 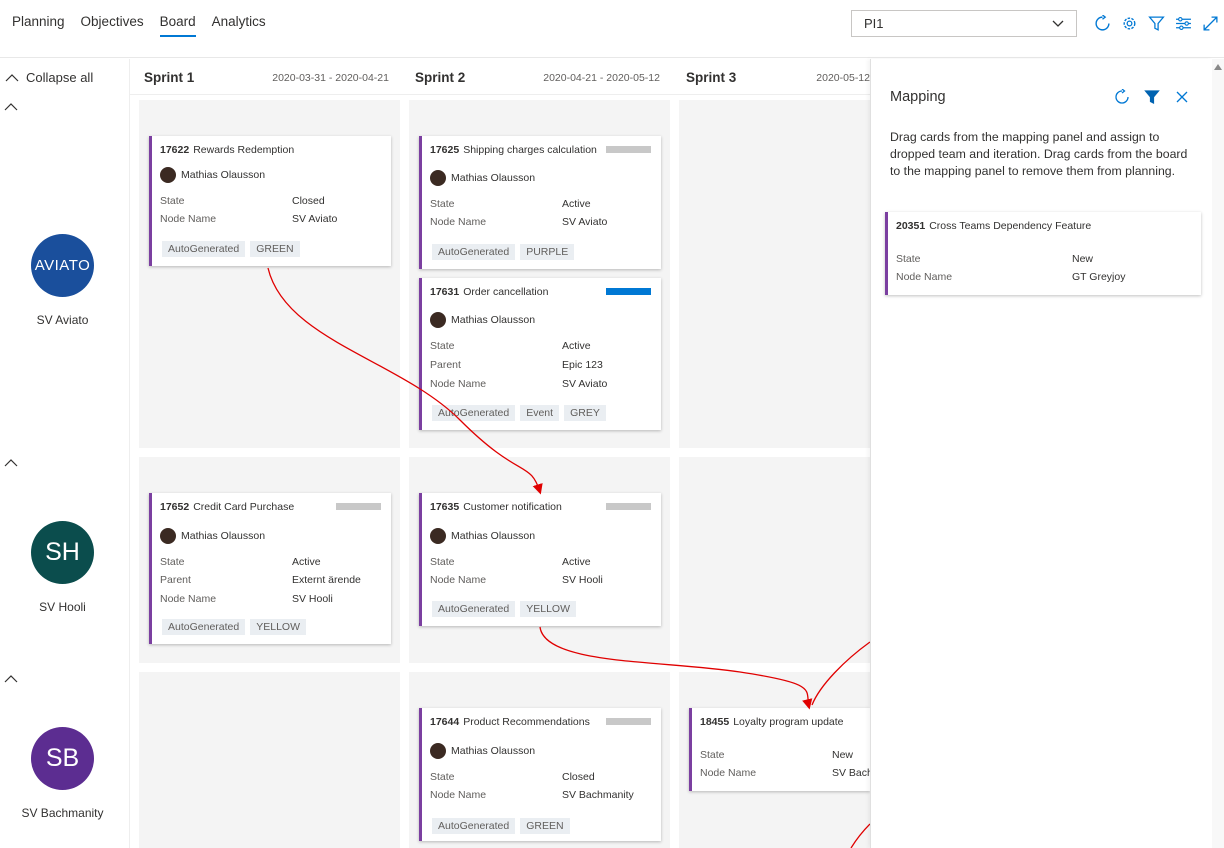 I want to click on panel-toolbar, so click(x=1152, y=97).